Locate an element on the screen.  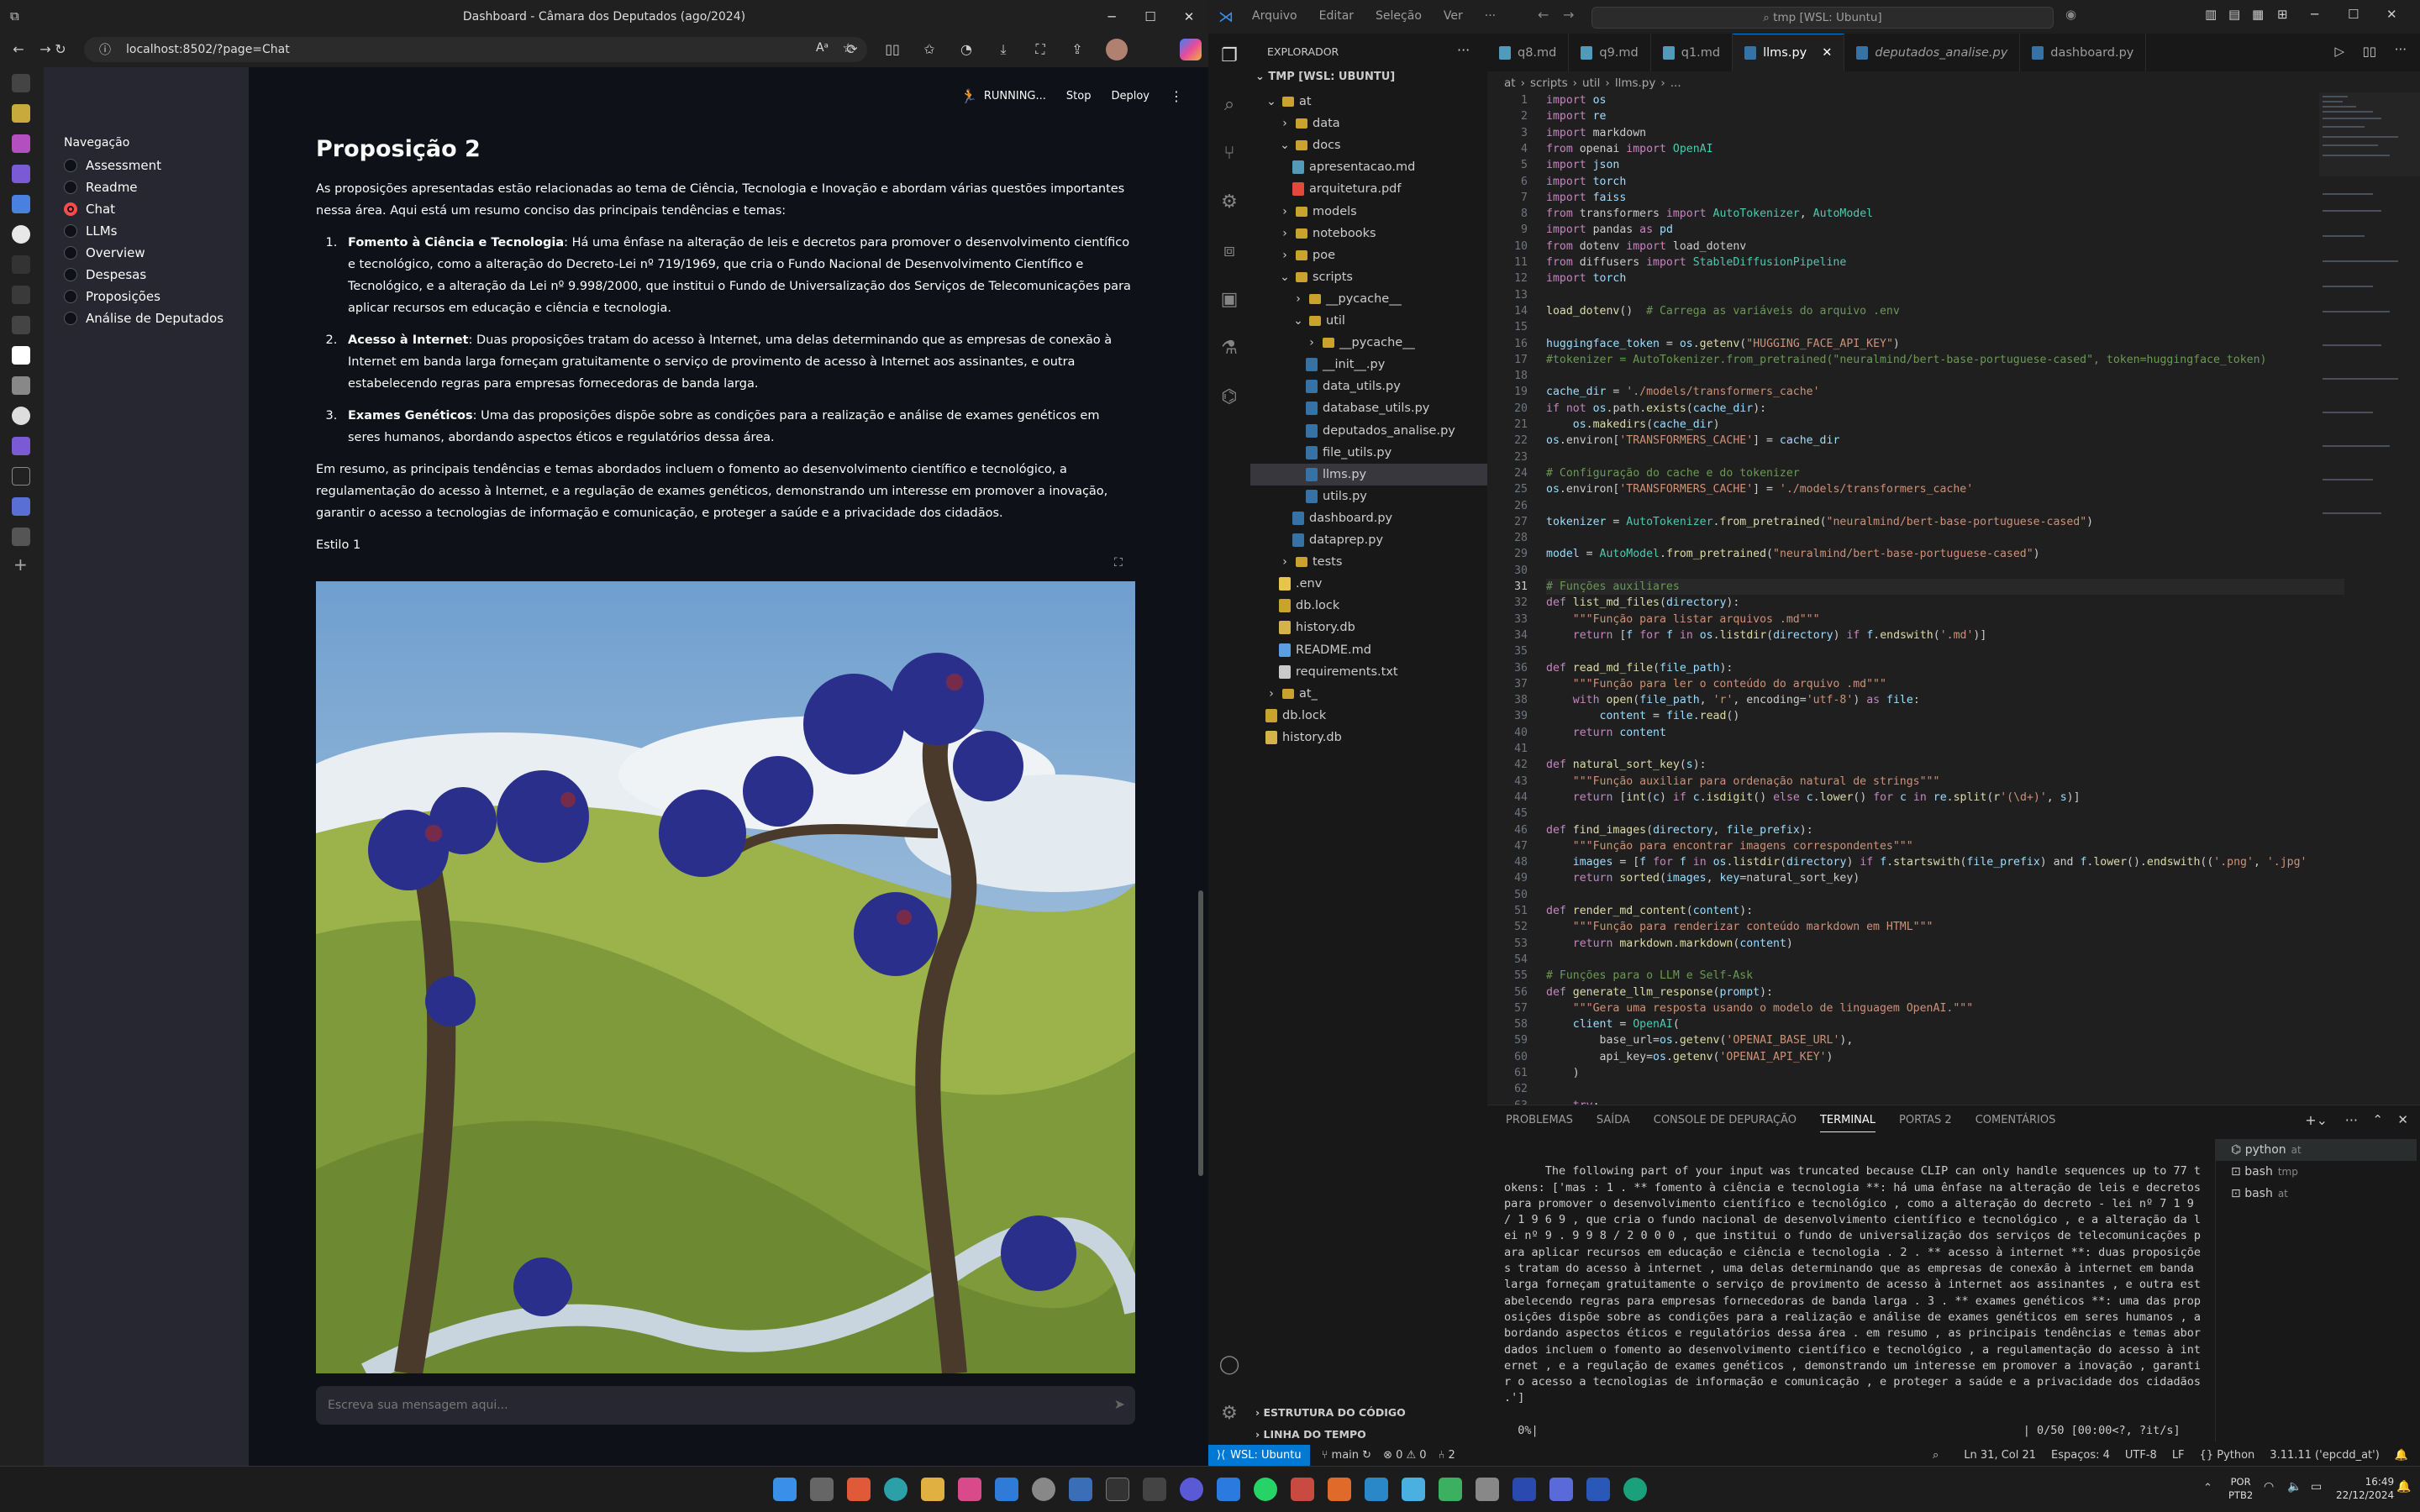
menu-item: Ver is located at coordinates (1453, 16).